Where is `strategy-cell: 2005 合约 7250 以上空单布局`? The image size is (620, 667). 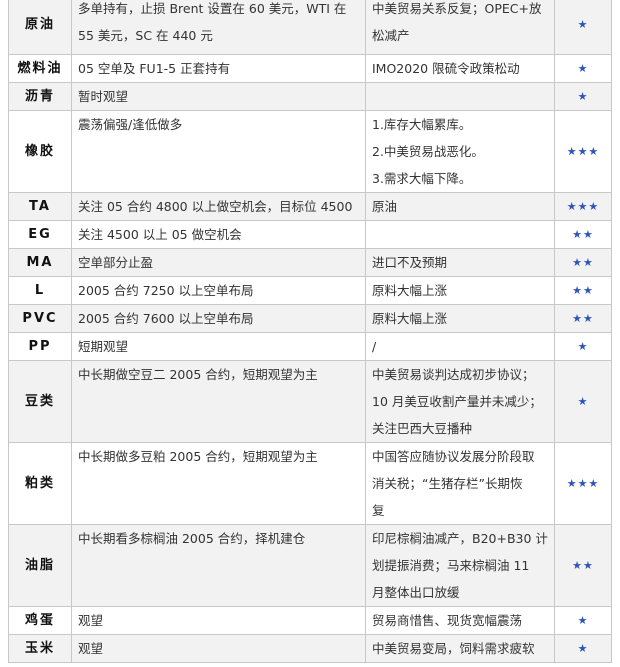 strategy-cell: 2005 合约 7250 以上空单布局 is located at coordinates (218, 290).